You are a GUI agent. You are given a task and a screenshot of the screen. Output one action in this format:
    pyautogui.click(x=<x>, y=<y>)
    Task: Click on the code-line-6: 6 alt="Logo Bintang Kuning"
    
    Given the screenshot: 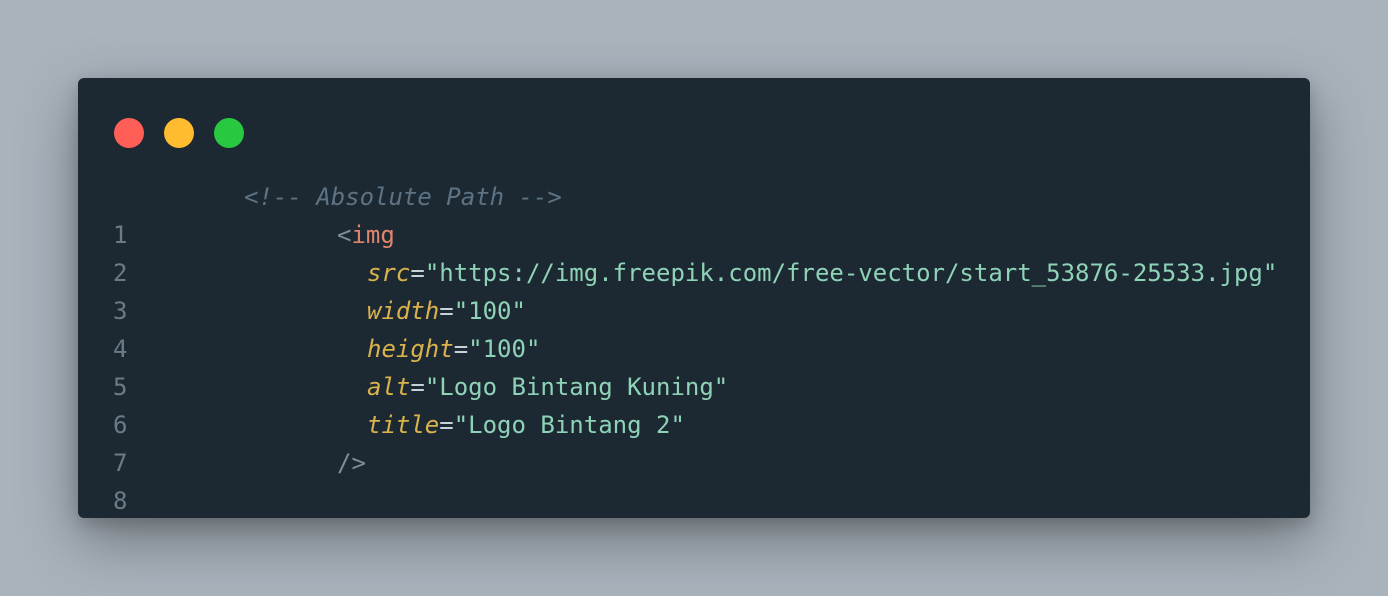 What is the action you would take?
    pyautogui.click(x=694, y=403)
    